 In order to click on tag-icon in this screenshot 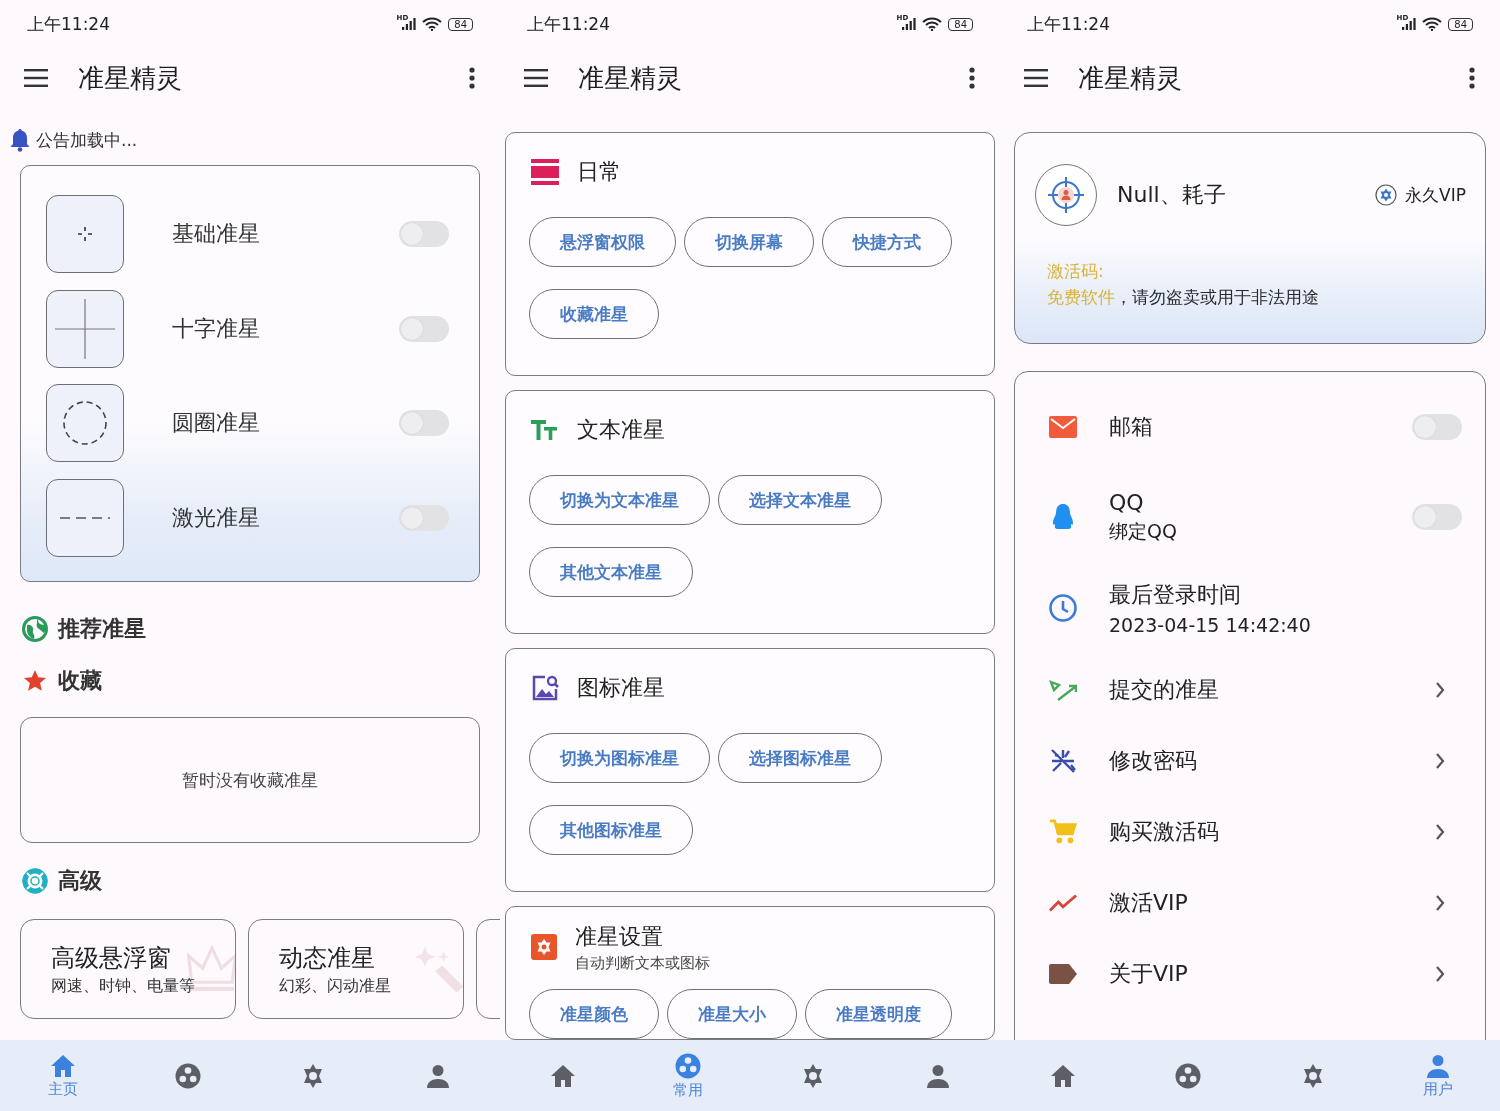, I will do `click(1063, 973)`.